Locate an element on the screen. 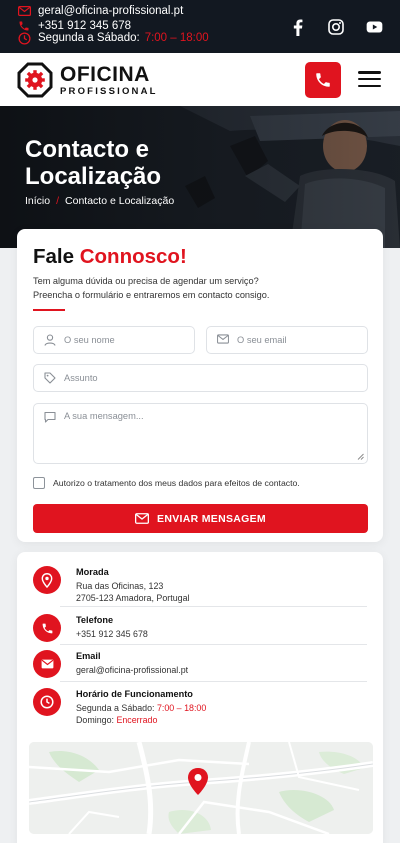 Image resolution: width=400 pixels, height=843 pixels. youtube-icon is located at coordinates (374, 27).